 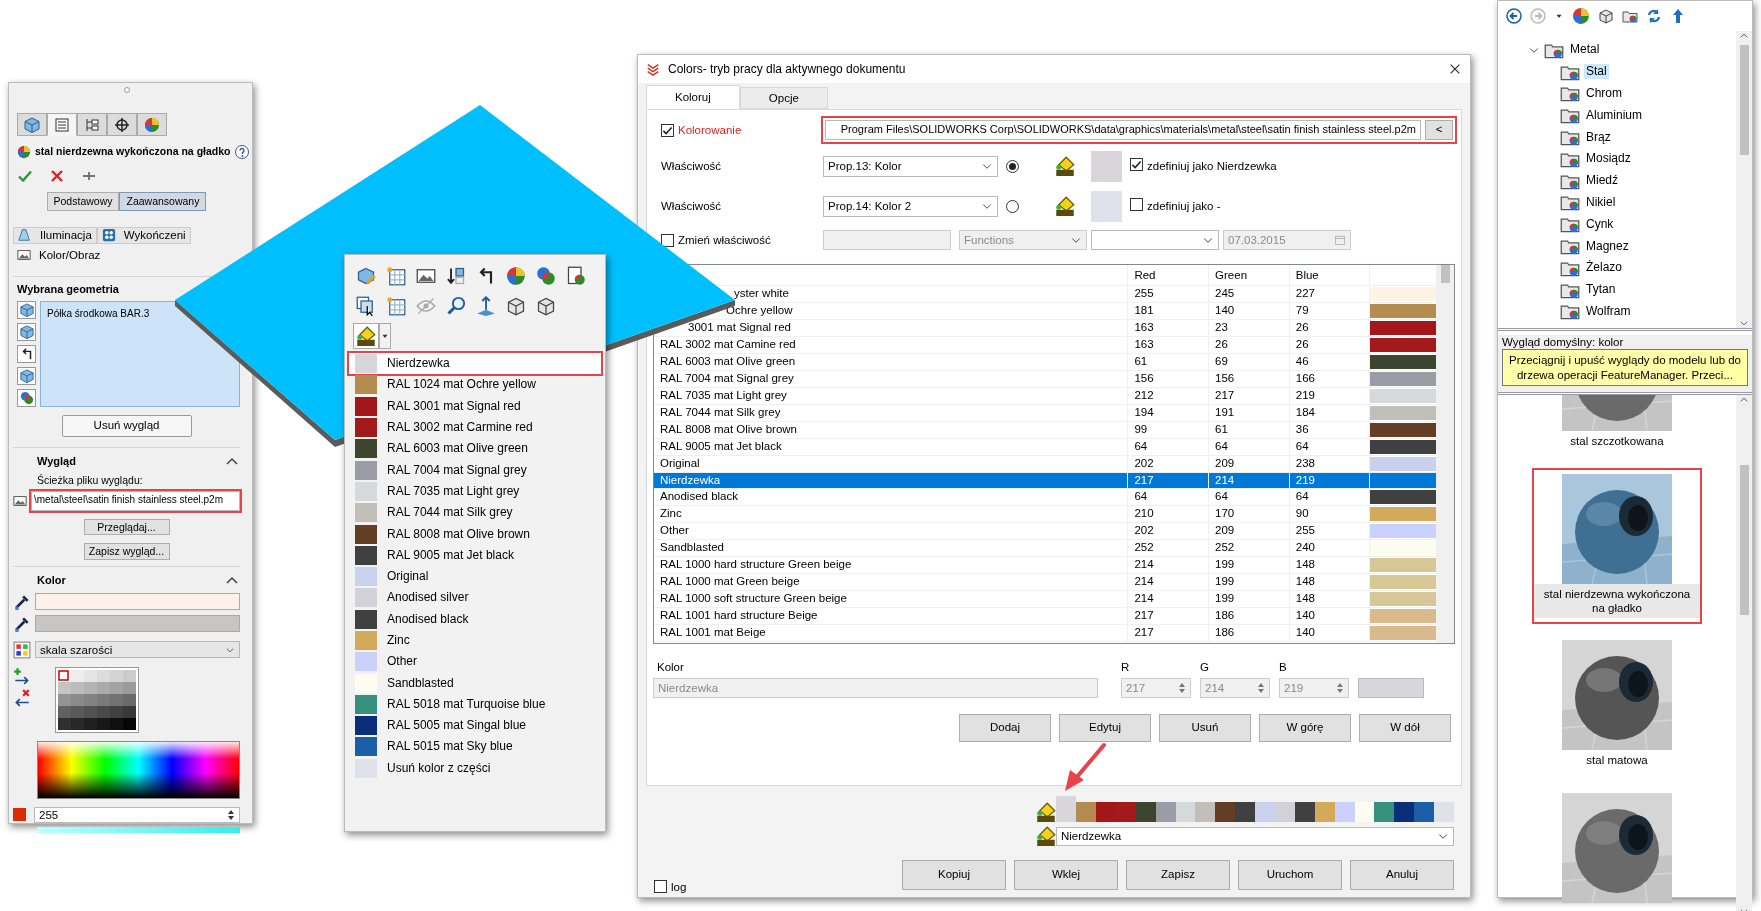 I want to click on table-row: Sandblasted 252 252 240, so click(x=1045, y=547).